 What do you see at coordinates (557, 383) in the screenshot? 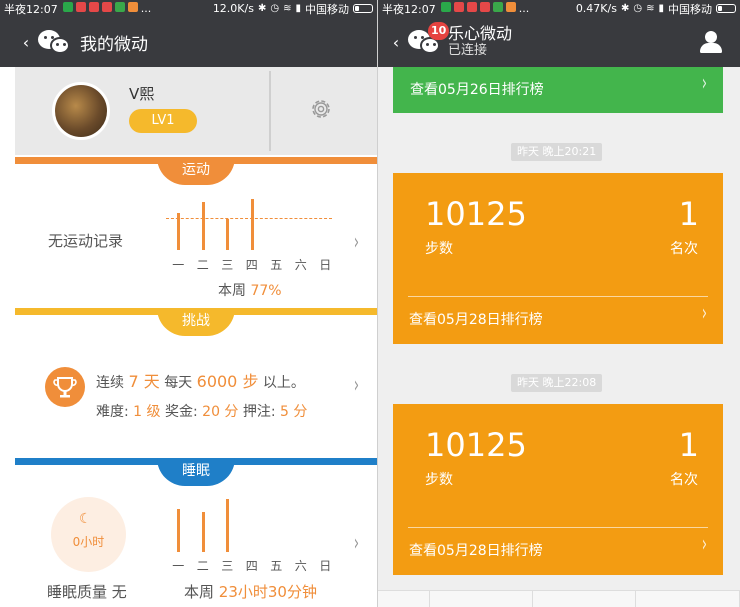
I see `message-timestamp: 昨天 晚上22:08` at bounding box center [557, 383].